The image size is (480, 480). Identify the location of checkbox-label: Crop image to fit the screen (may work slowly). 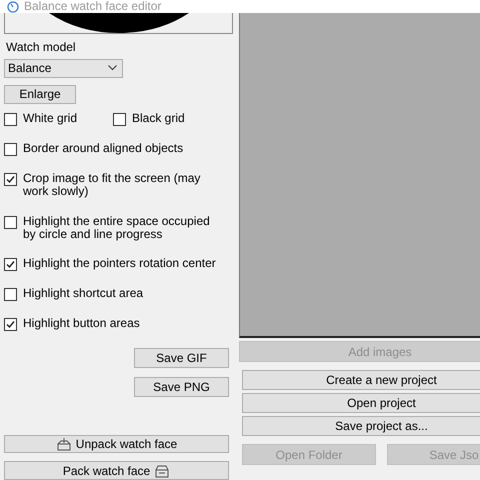
(112, 185).